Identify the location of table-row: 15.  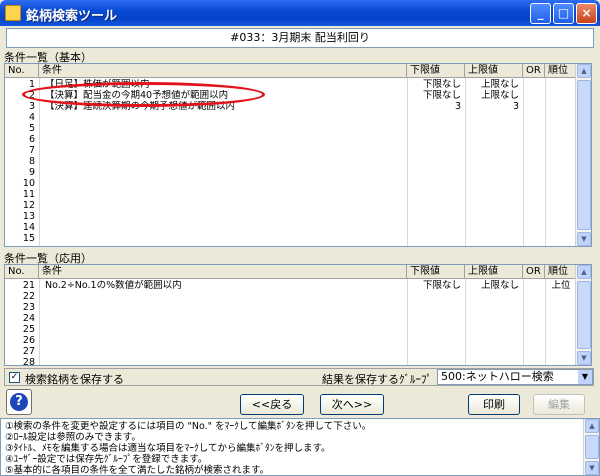
(291, 238).